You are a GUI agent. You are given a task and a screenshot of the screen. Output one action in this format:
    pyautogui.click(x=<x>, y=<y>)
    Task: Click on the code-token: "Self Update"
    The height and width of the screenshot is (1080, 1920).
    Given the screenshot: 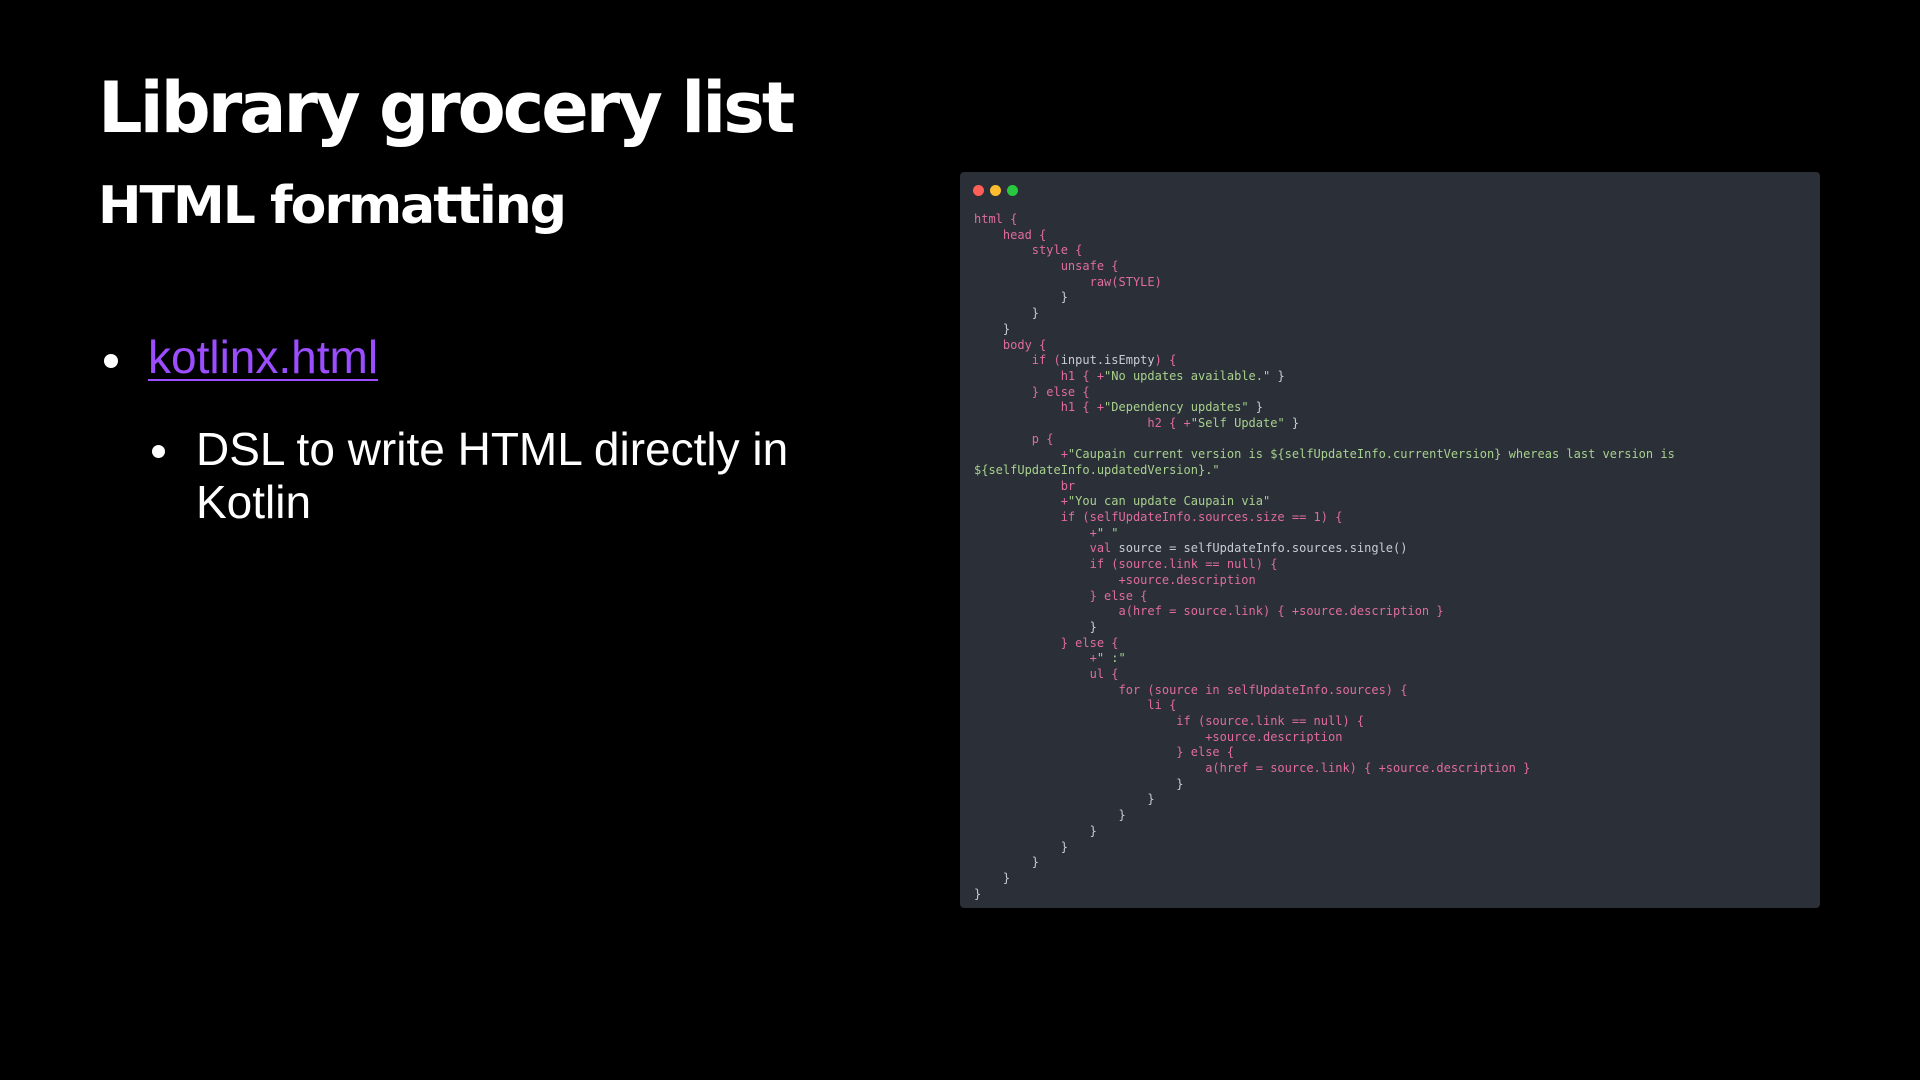 What is the action you would take?
    pyautogui.click(x=1237, y=422)
    